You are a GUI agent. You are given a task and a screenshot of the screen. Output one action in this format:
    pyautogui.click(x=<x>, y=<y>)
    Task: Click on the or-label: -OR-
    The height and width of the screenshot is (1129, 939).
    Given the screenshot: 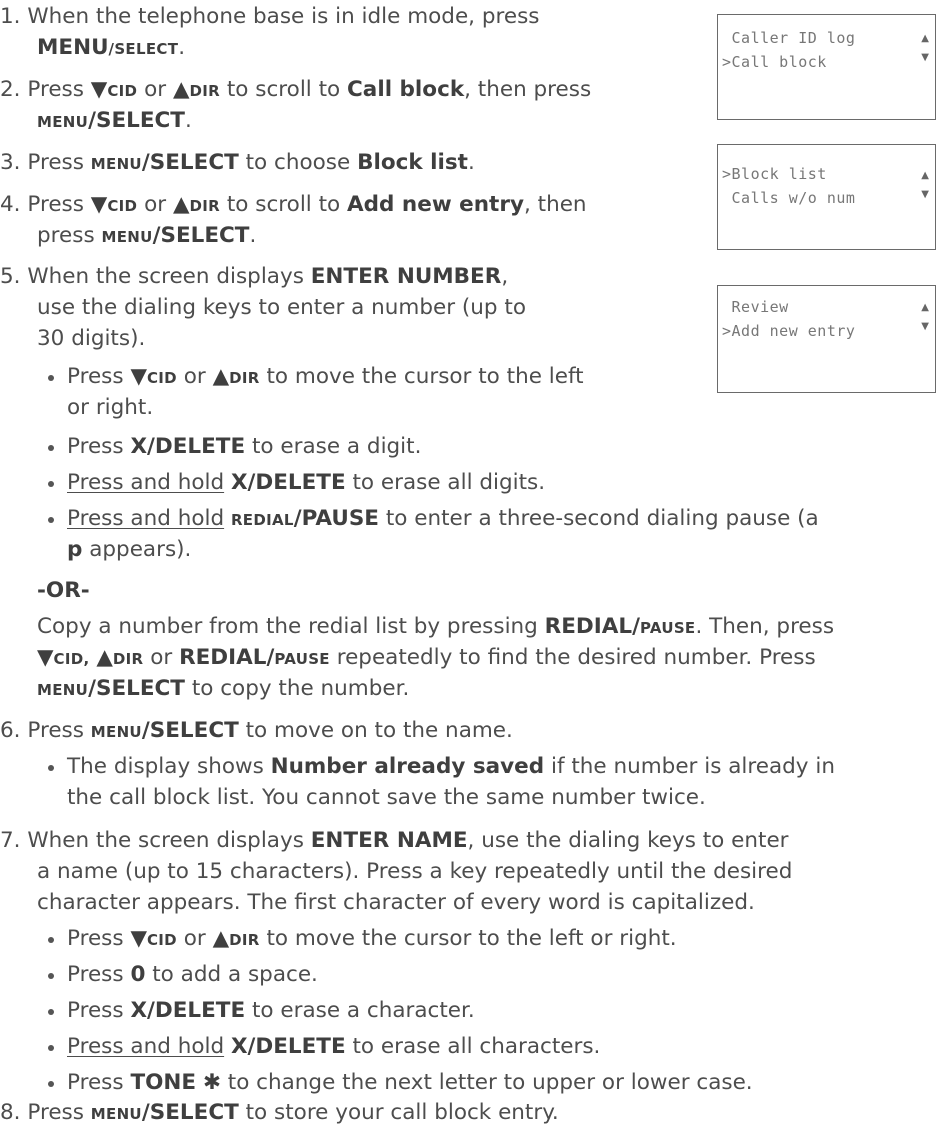 What is the action you would take?
    pyautogui.click(x=63, y=590)
    